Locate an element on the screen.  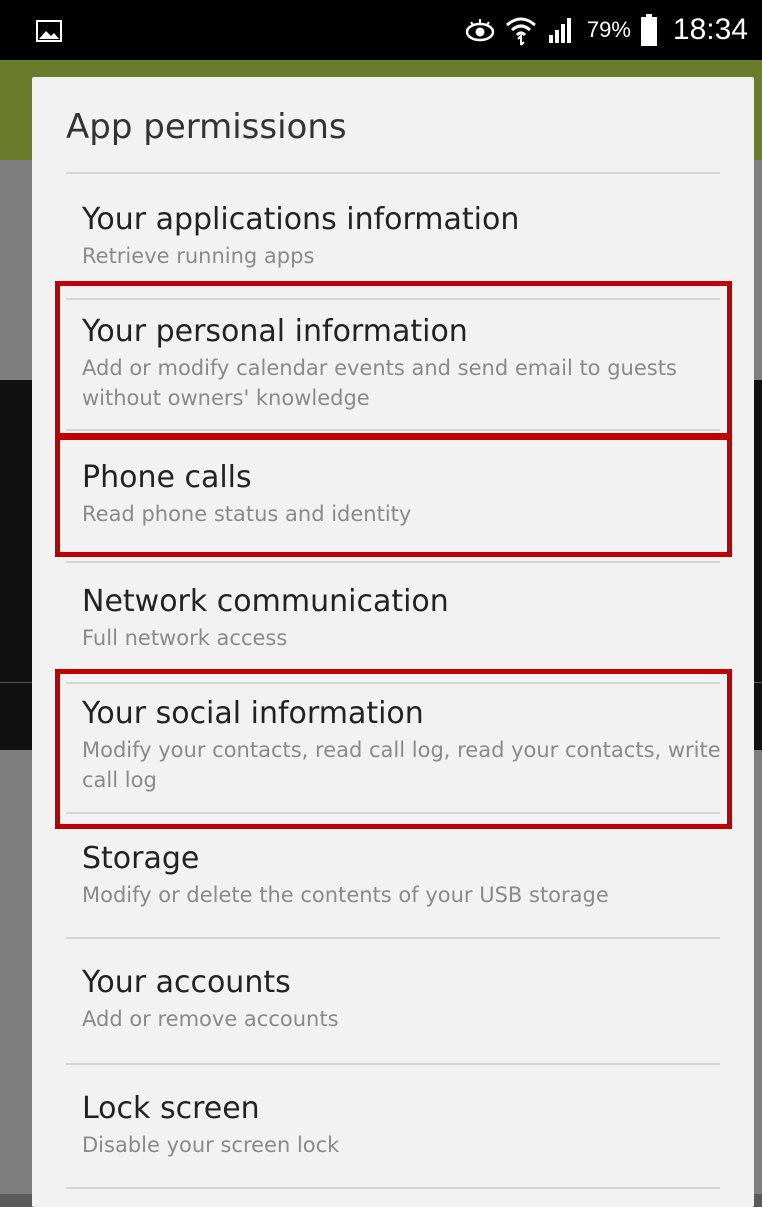
wifi-icon is located at coordinates (520, 31).